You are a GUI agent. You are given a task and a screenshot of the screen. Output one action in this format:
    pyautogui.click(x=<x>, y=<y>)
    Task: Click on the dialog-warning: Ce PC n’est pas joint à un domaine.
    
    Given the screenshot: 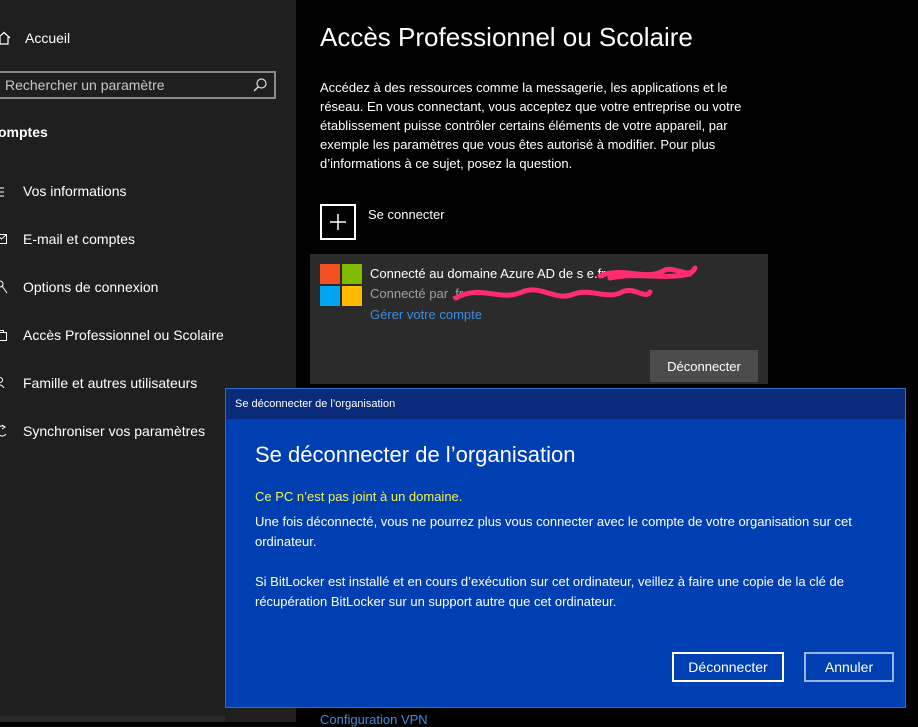 What is the action you would take?
    pyautogui.click(x=359, y=496)
    